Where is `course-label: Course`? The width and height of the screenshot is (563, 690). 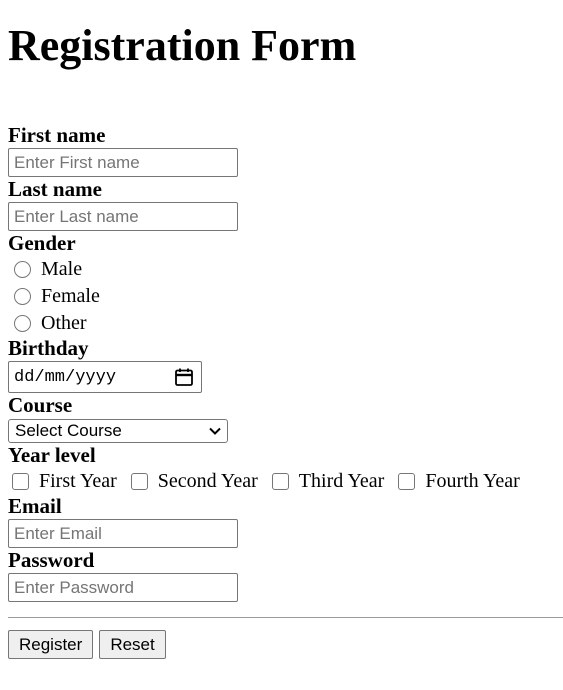 course-label: Course is located at coordinates (40, 405).